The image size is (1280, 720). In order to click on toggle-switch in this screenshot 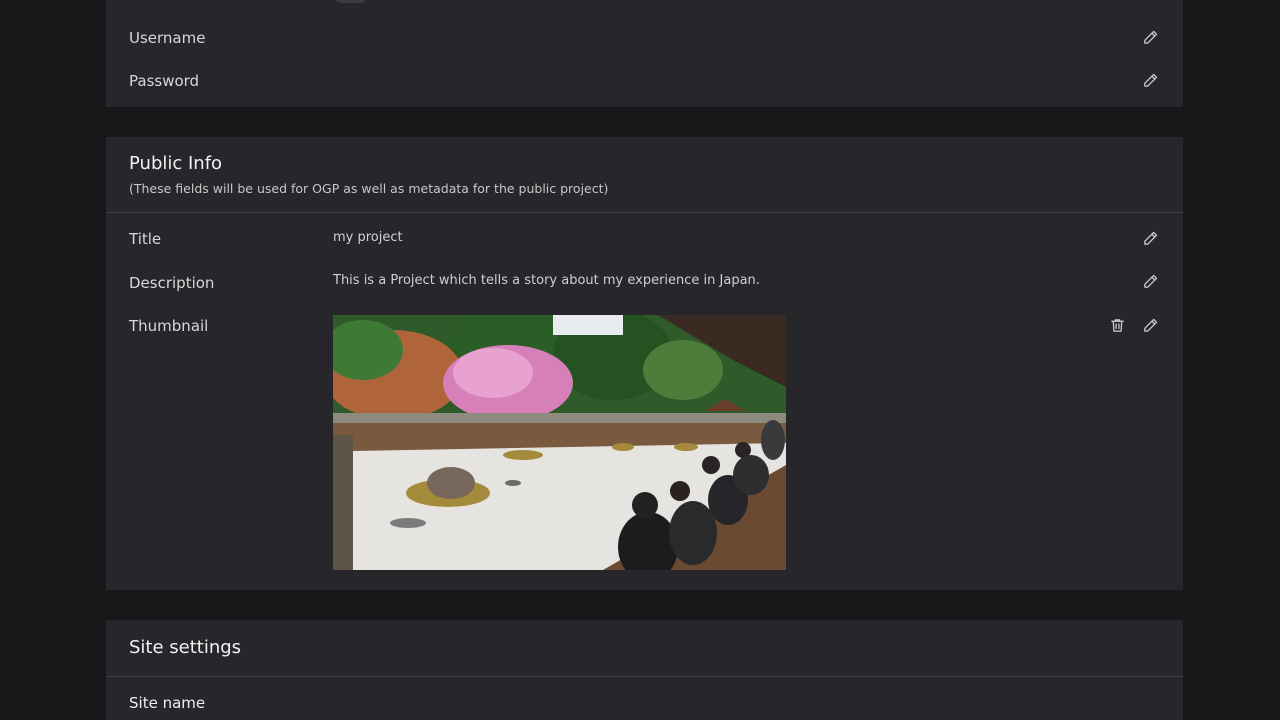, I will do `click(351, 1)`.